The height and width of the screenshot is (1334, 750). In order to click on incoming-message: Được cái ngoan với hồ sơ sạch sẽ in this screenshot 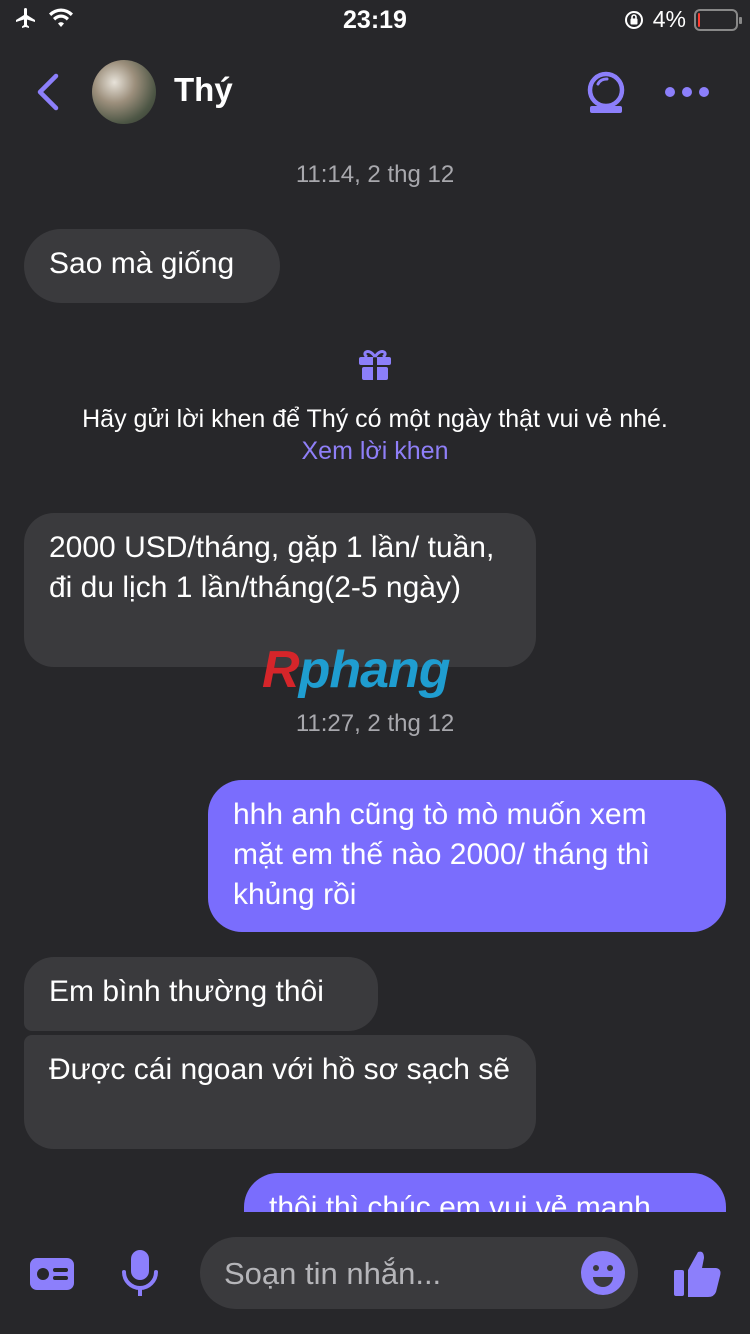, I will do `click(280, 1092)`.